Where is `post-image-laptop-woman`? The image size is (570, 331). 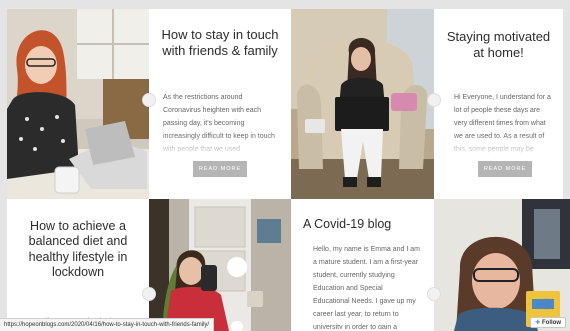 post-image-laptop-woman is located at coordinates (78, 104).